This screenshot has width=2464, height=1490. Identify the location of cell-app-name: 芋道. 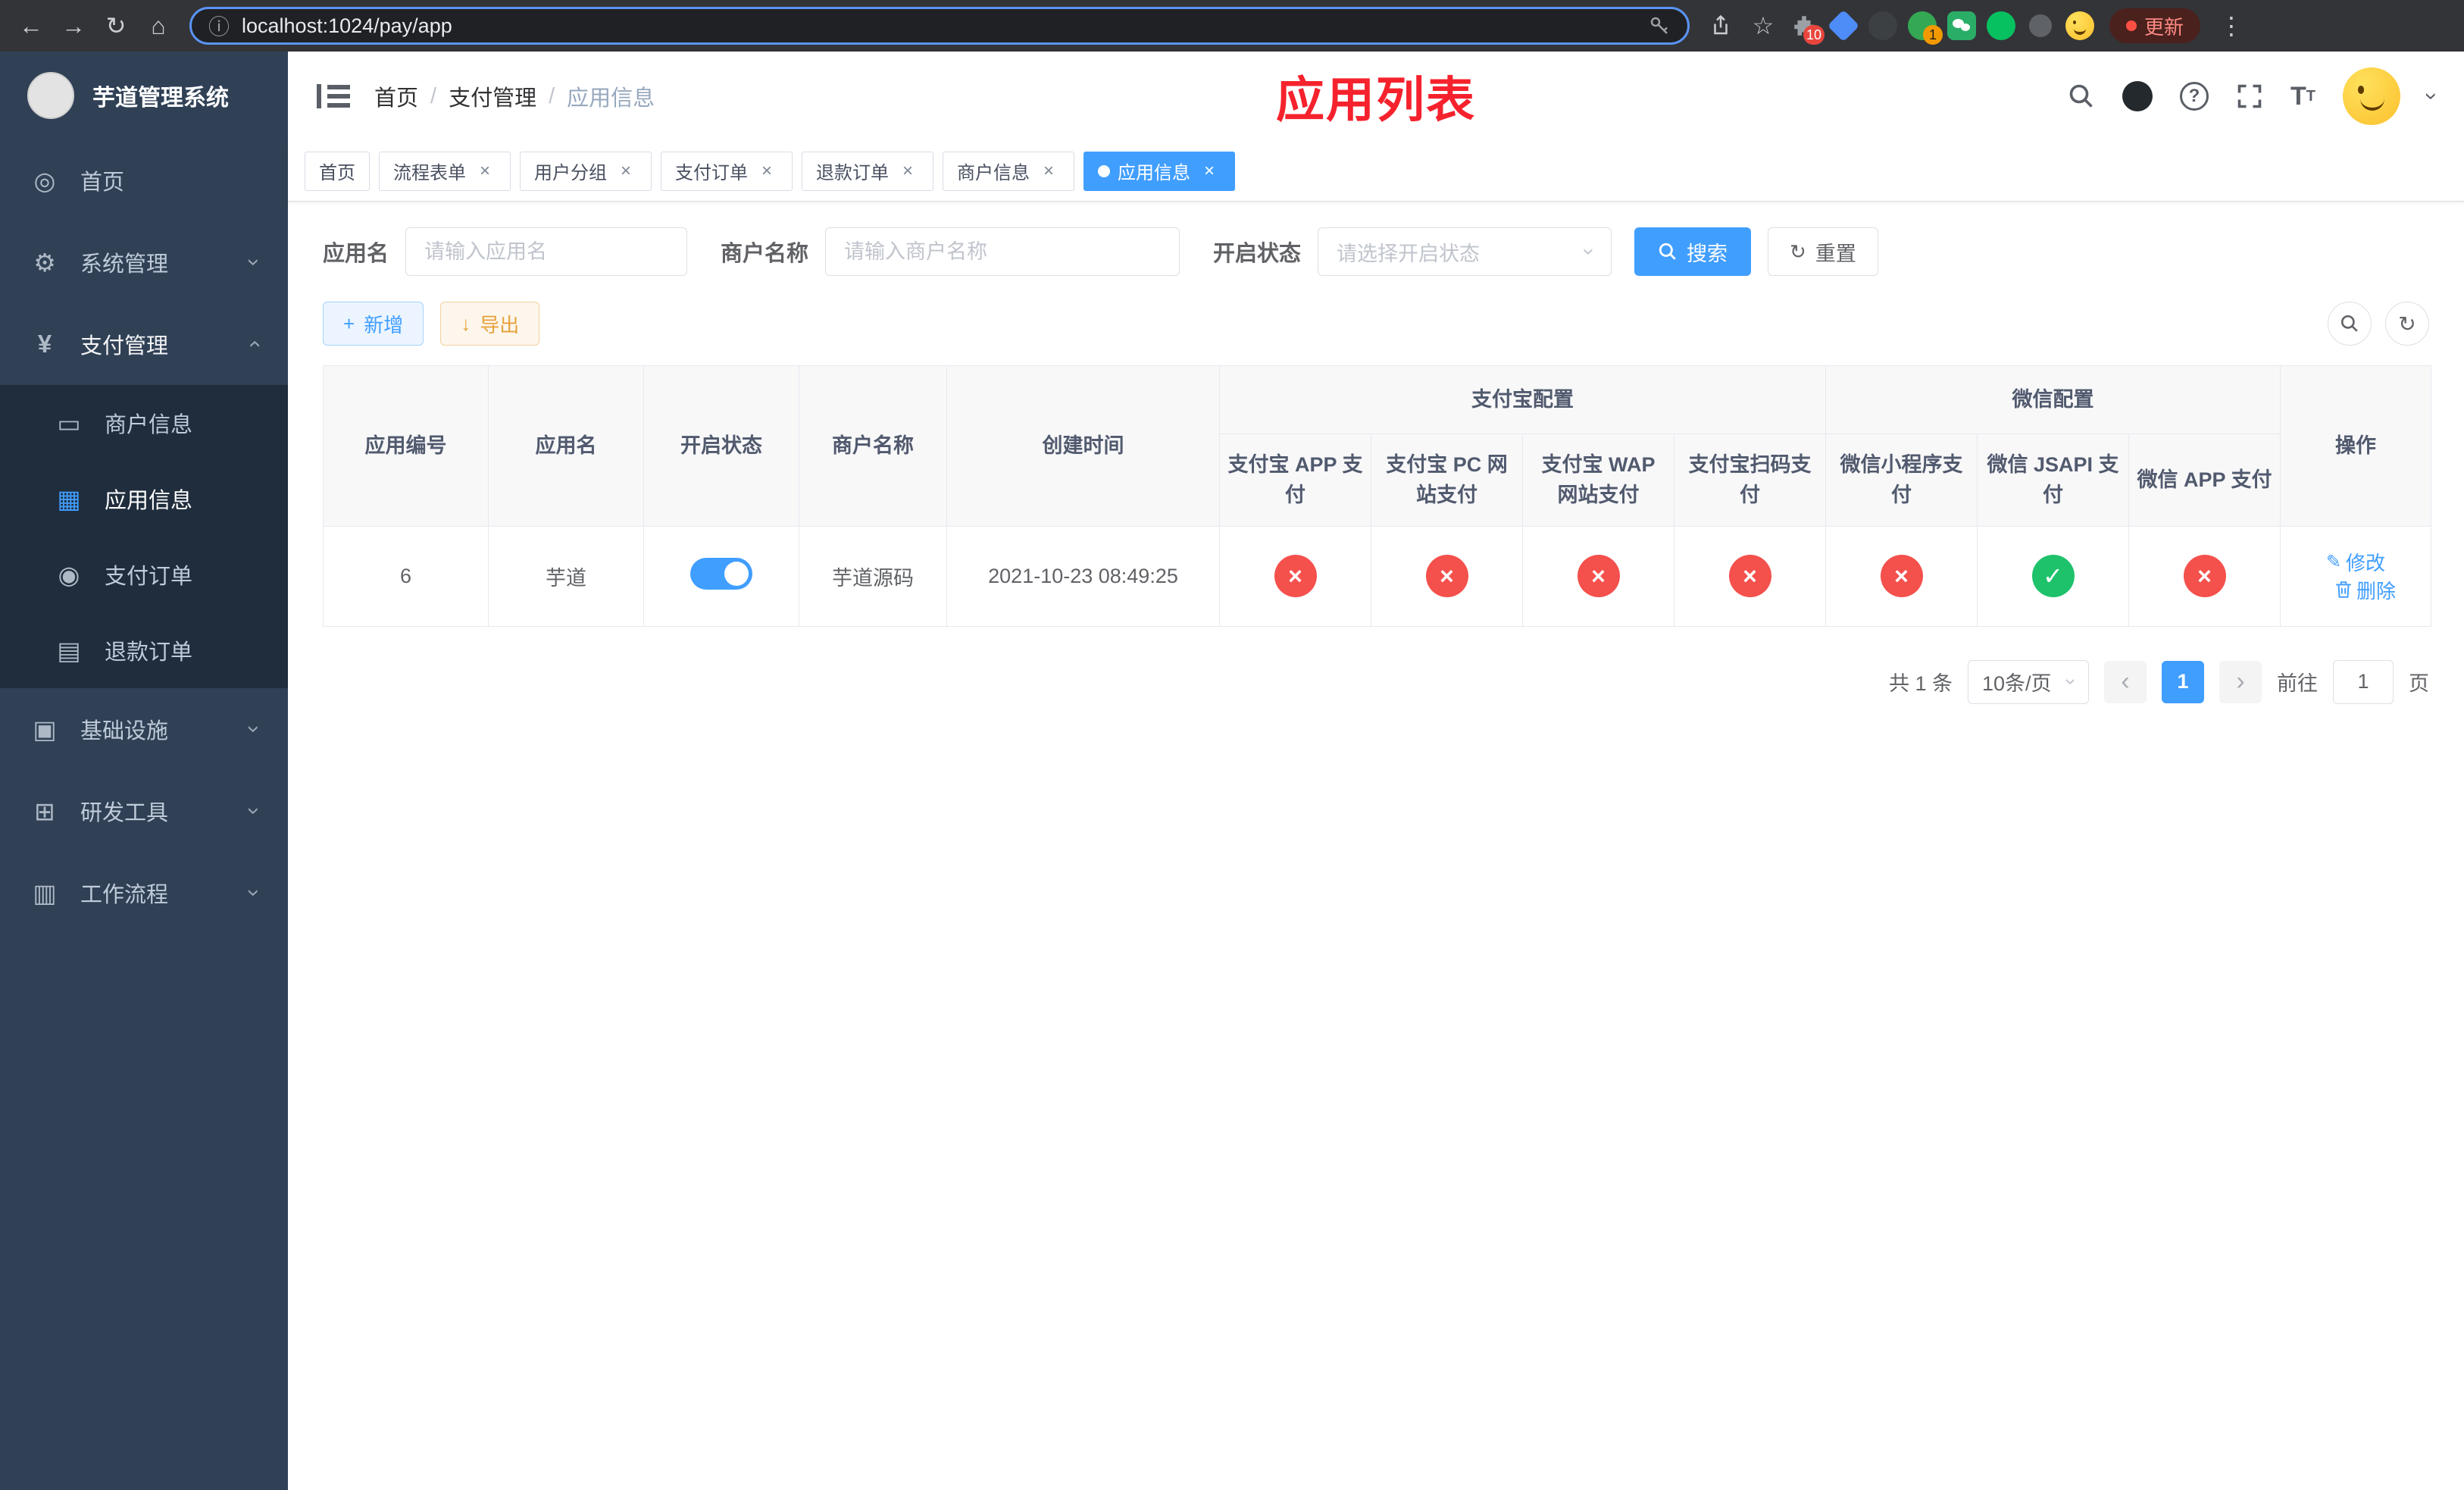
(566, 576).